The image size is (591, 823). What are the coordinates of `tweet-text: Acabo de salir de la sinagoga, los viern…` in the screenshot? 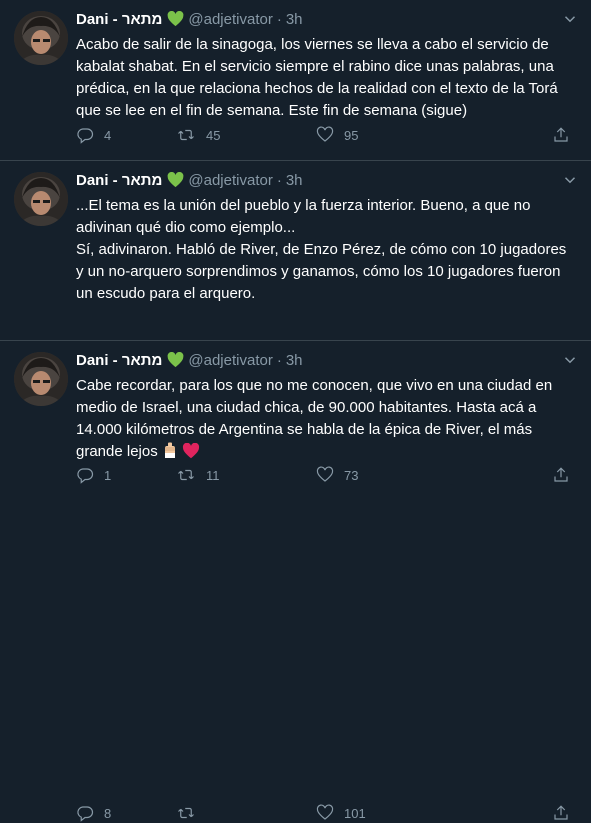 It's located at (319, 77).